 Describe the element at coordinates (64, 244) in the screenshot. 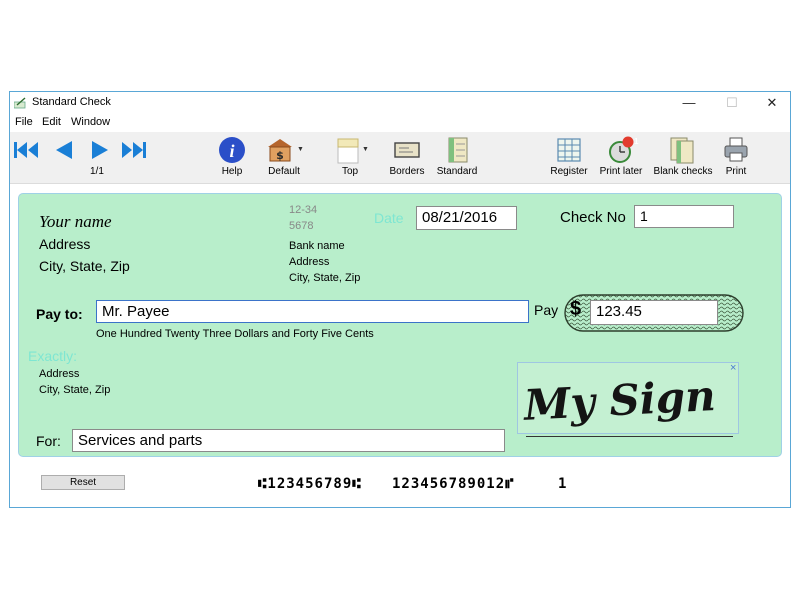

I see `payer-address: Address` at that location.